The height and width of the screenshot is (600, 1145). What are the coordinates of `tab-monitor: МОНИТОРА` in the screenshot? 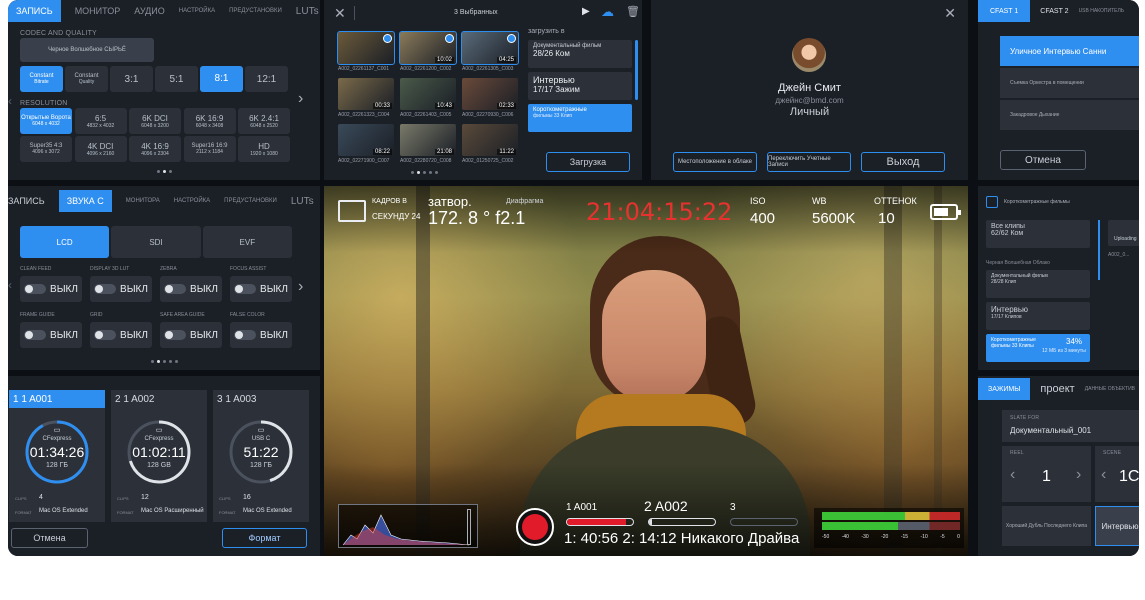 It's located at (143, 201).